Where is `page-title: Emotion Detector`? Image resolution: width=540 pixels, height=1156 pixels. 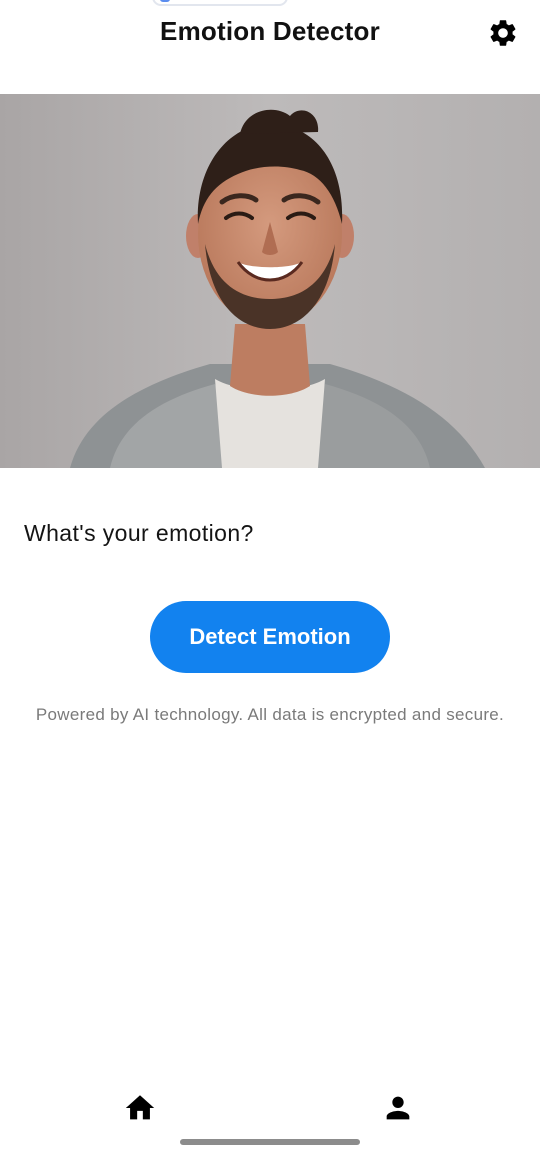 page-title: Emotion Detector is located at coordinates (270, 31).